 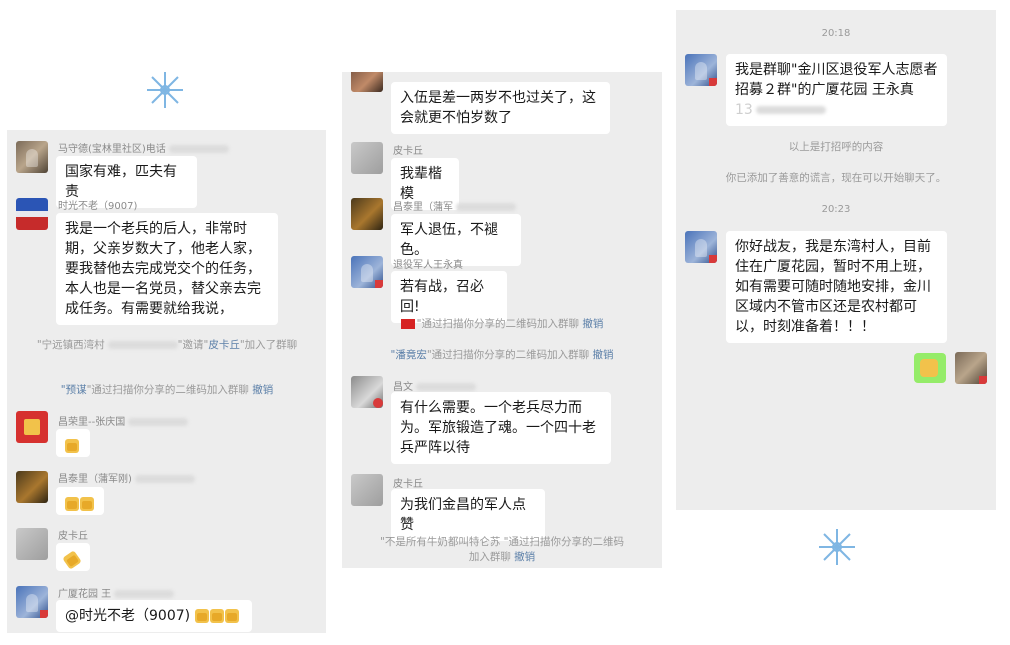 I want to click on timestamp: 20:23, so click(x=836, y=209).